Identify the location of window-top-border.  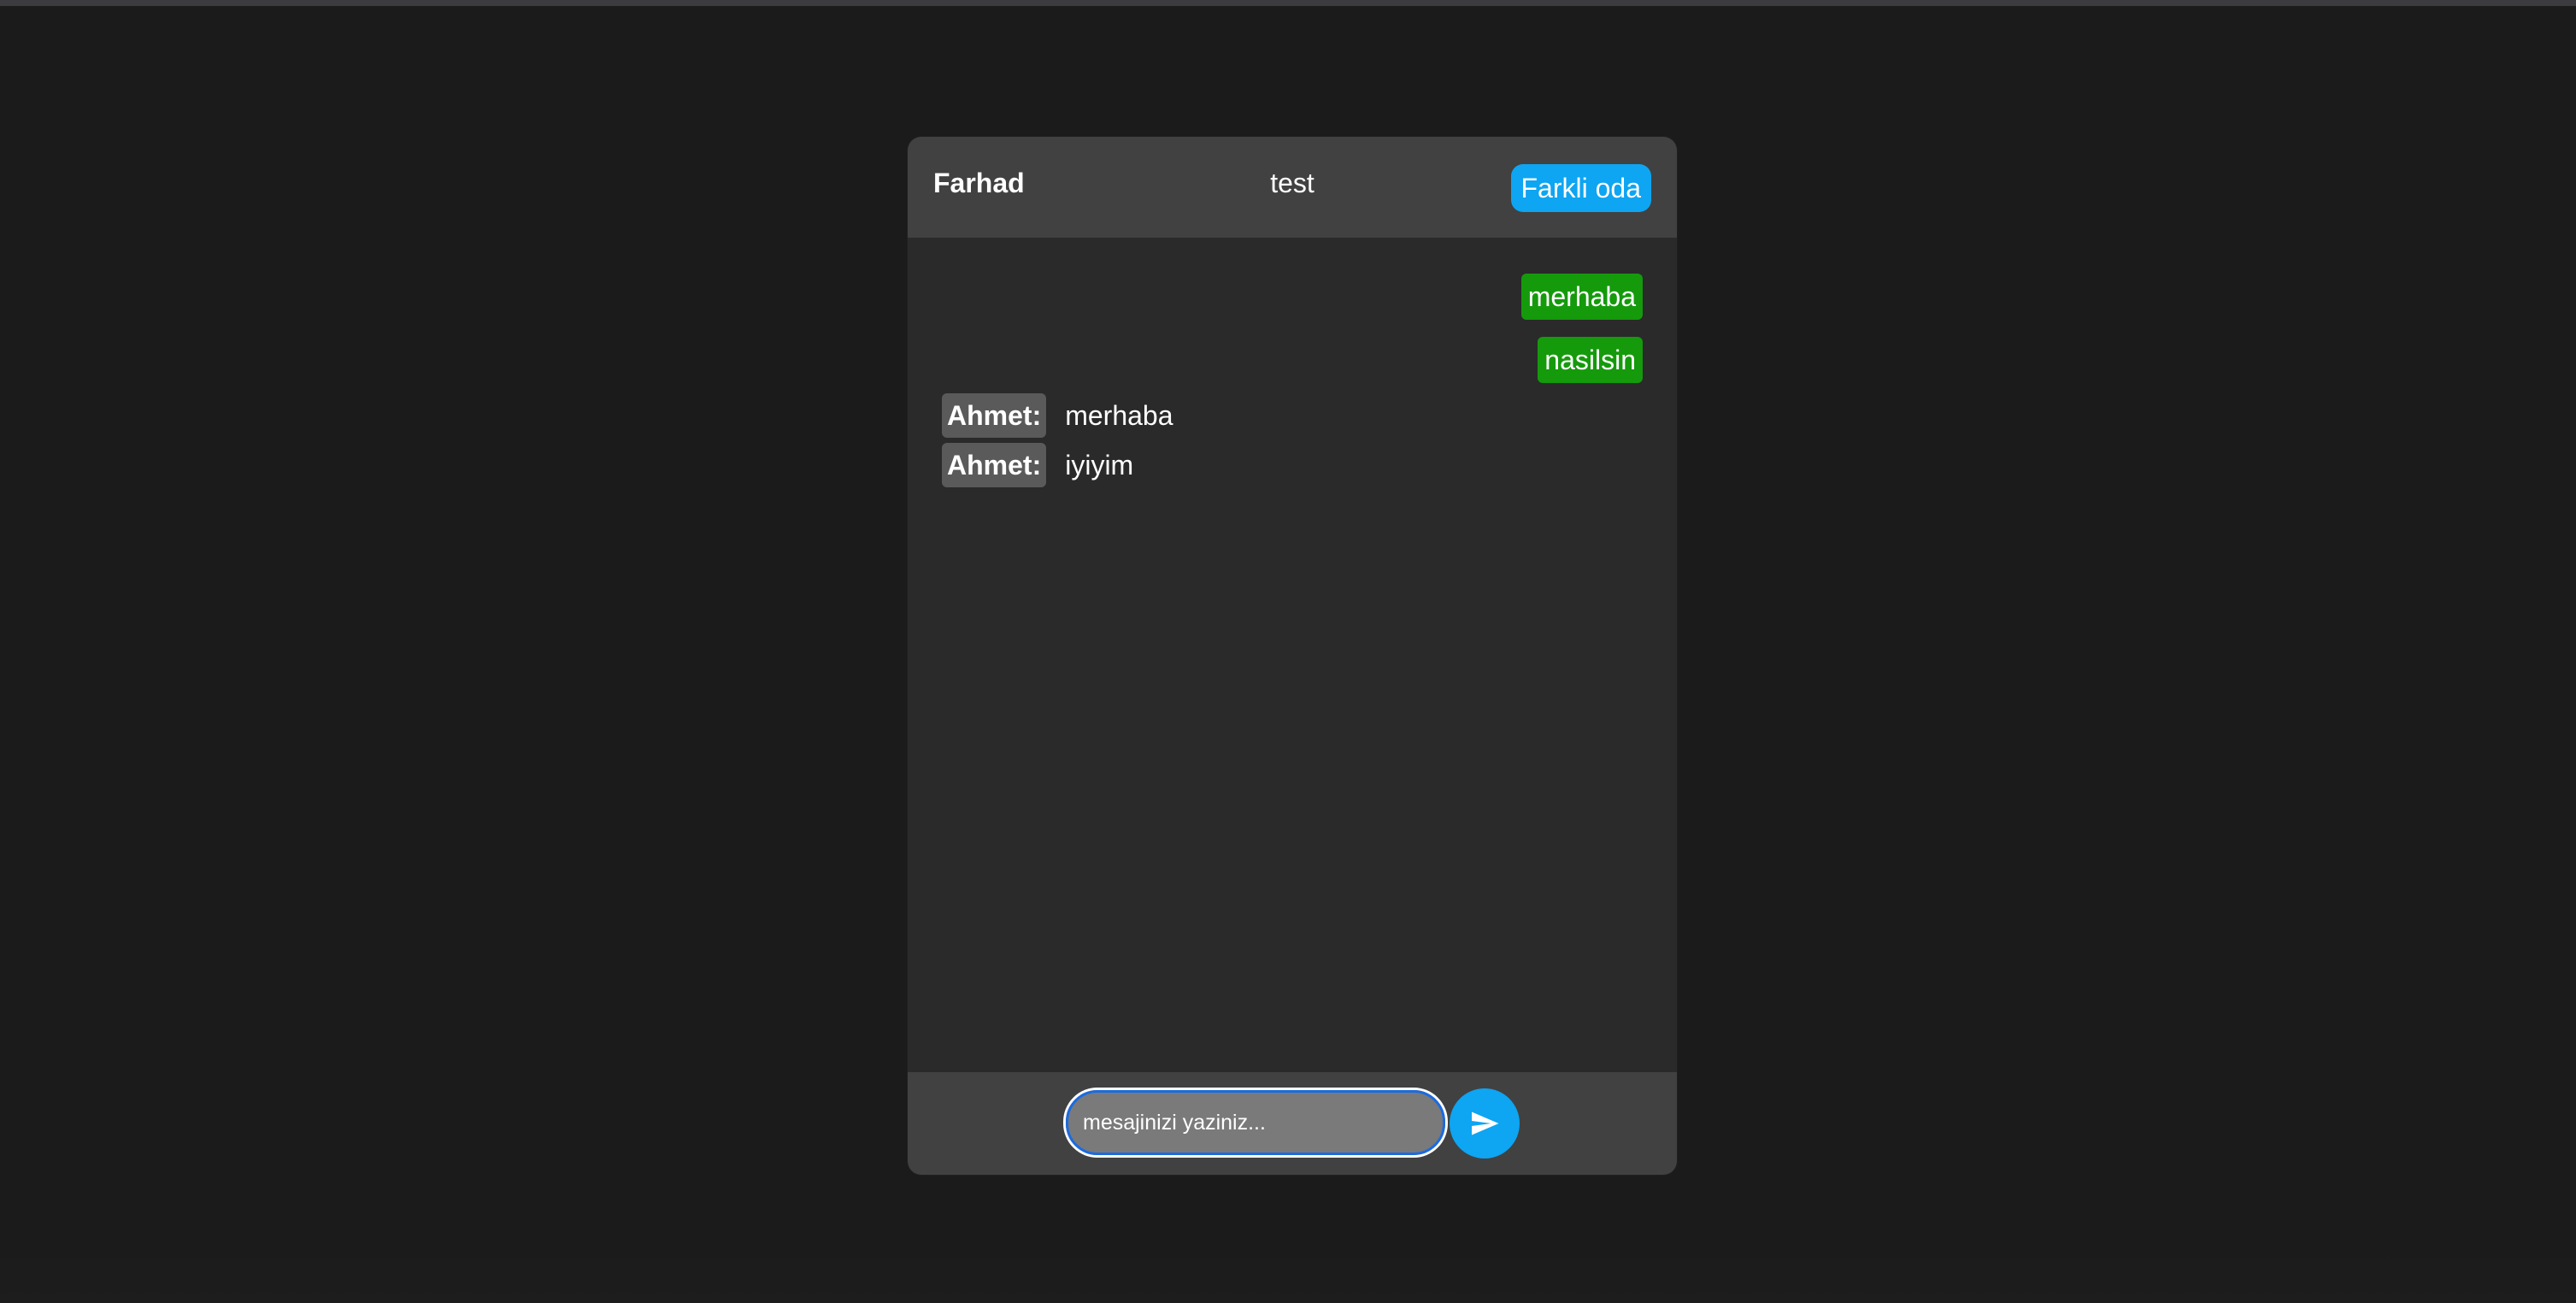
(1288, 3).